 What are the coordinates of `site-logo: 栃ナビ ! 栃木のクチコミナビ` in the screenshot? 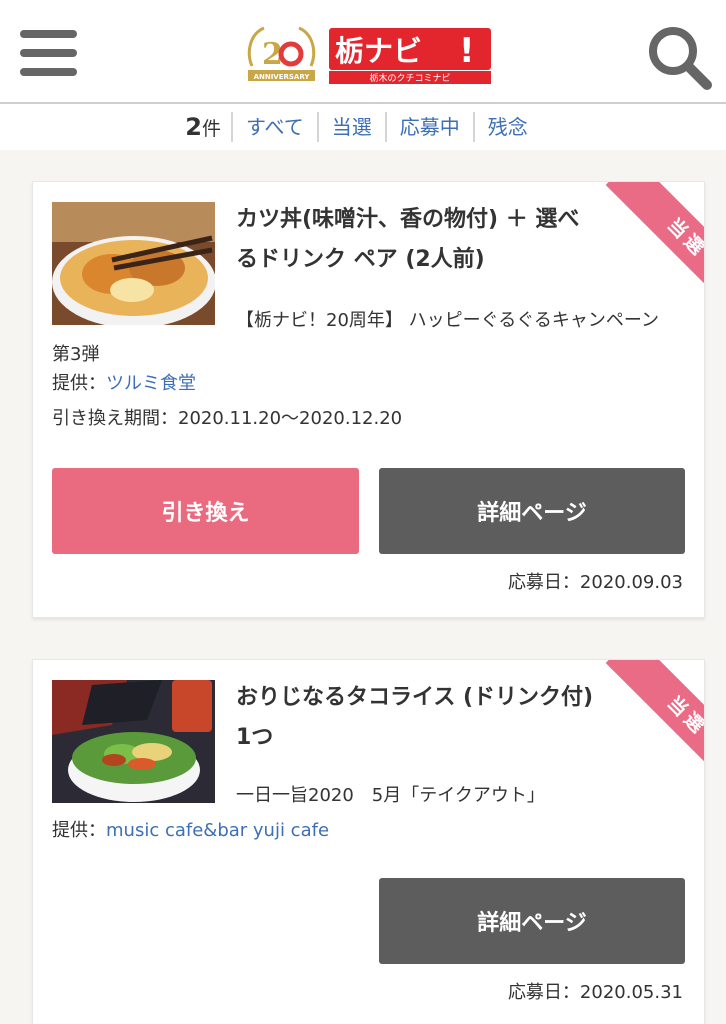 It's located at (410, 56).